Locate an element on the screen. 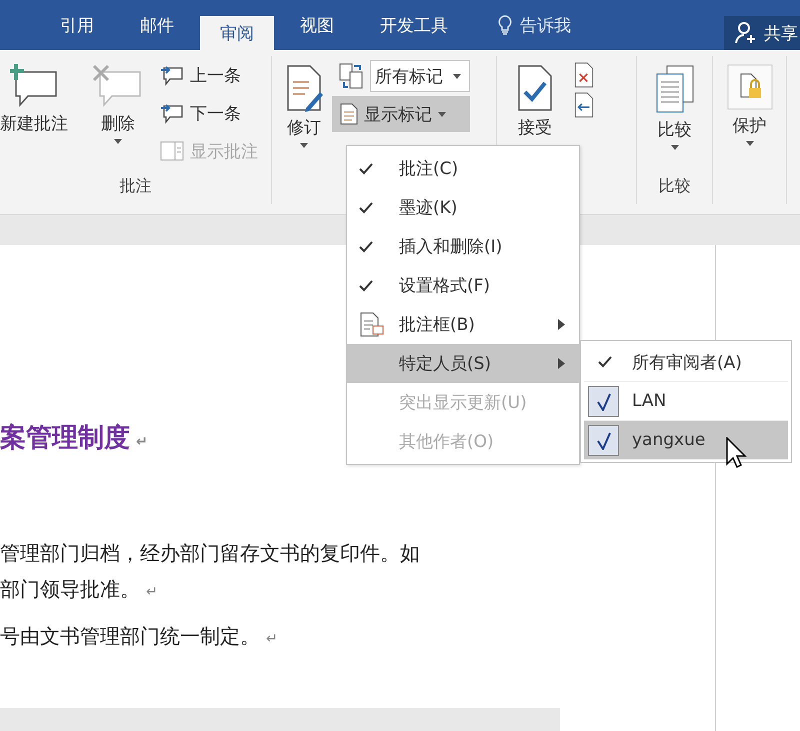 The width and height of the screenshot is (800, 731). document-cross-icon is located at coordinates (584, 75).